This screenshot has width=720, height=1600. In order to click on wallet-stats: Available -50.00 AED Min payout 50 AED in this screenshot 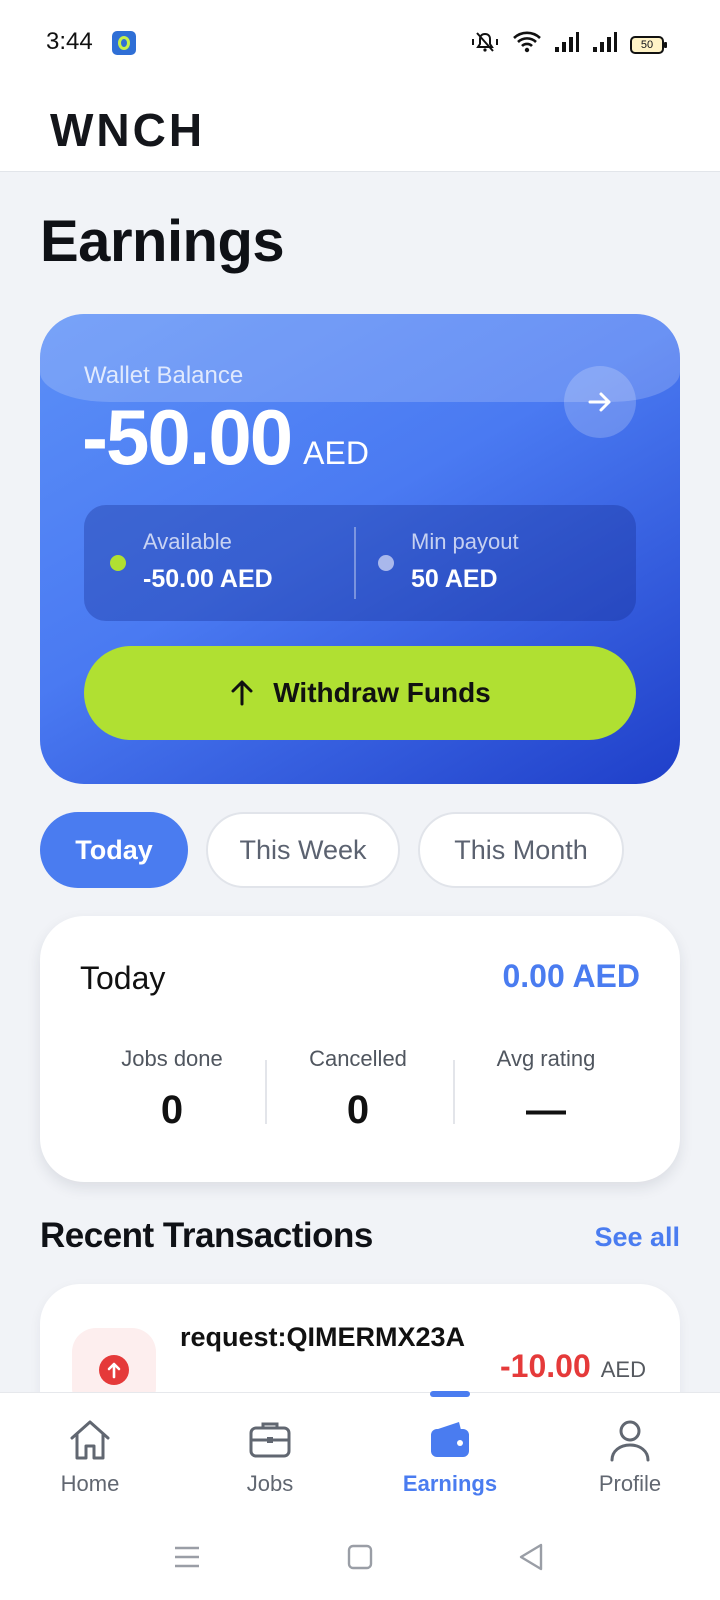, I will do `click(360, 563)`.